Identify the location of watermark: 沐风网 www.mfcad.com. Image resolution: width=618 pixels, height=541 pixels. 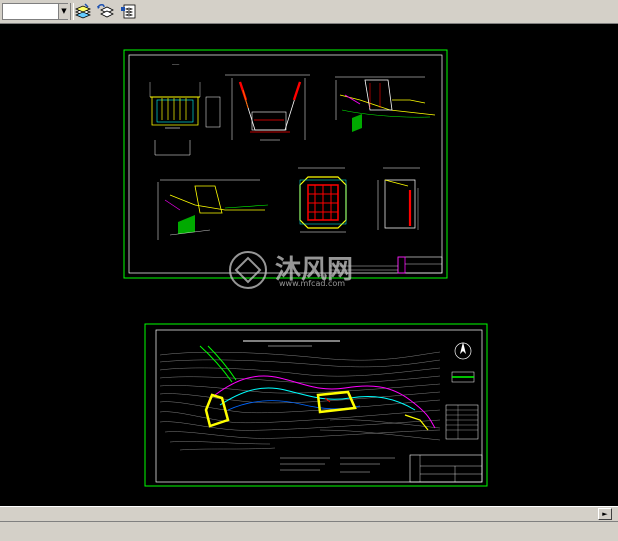
(291, 270).